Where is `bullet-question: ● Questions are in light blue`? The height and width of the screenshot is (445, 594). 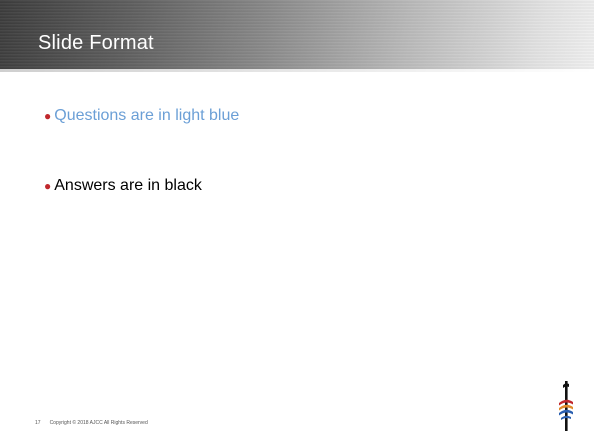
bullet-question: ● Questions are in light blue is located at coordinates (141, 116).